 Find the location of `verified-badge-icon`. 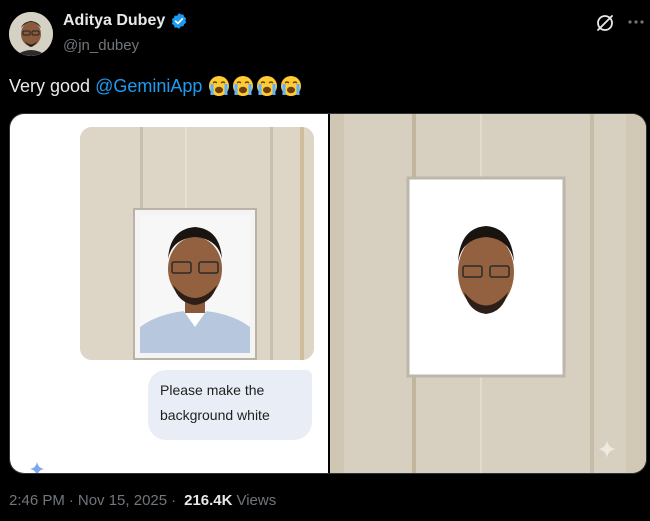

verified-badge-icon is located at coordinates (179, 21).